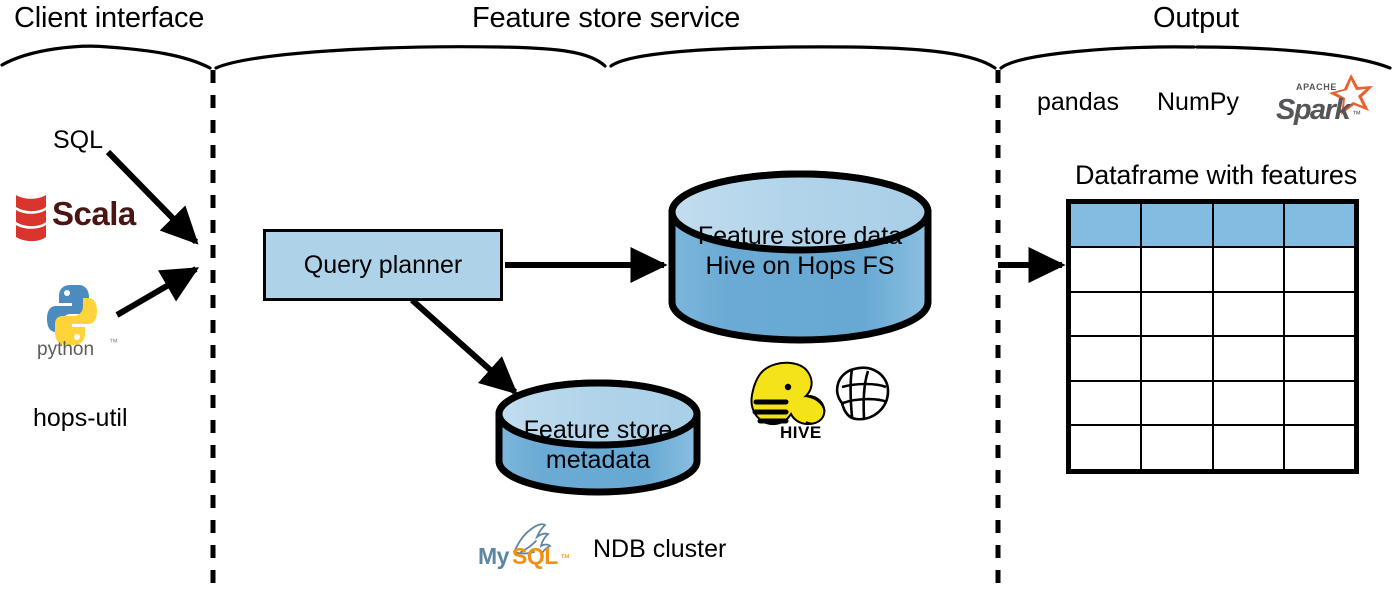 The width and height of the screenshot is (1394, 590). I want to click on feature-store-metadata-line1: Feature store, so click(598, 430).